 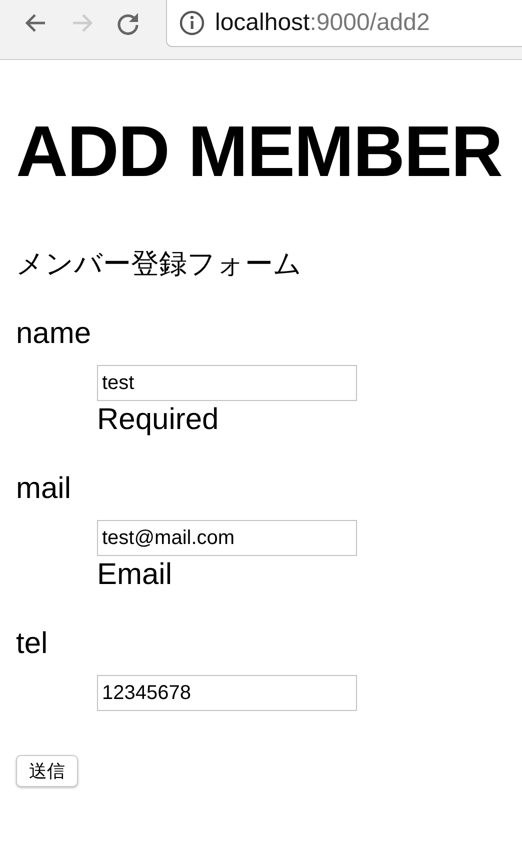 I want to click on page-title: ADD MEMBER, so click(x=259, y=152).